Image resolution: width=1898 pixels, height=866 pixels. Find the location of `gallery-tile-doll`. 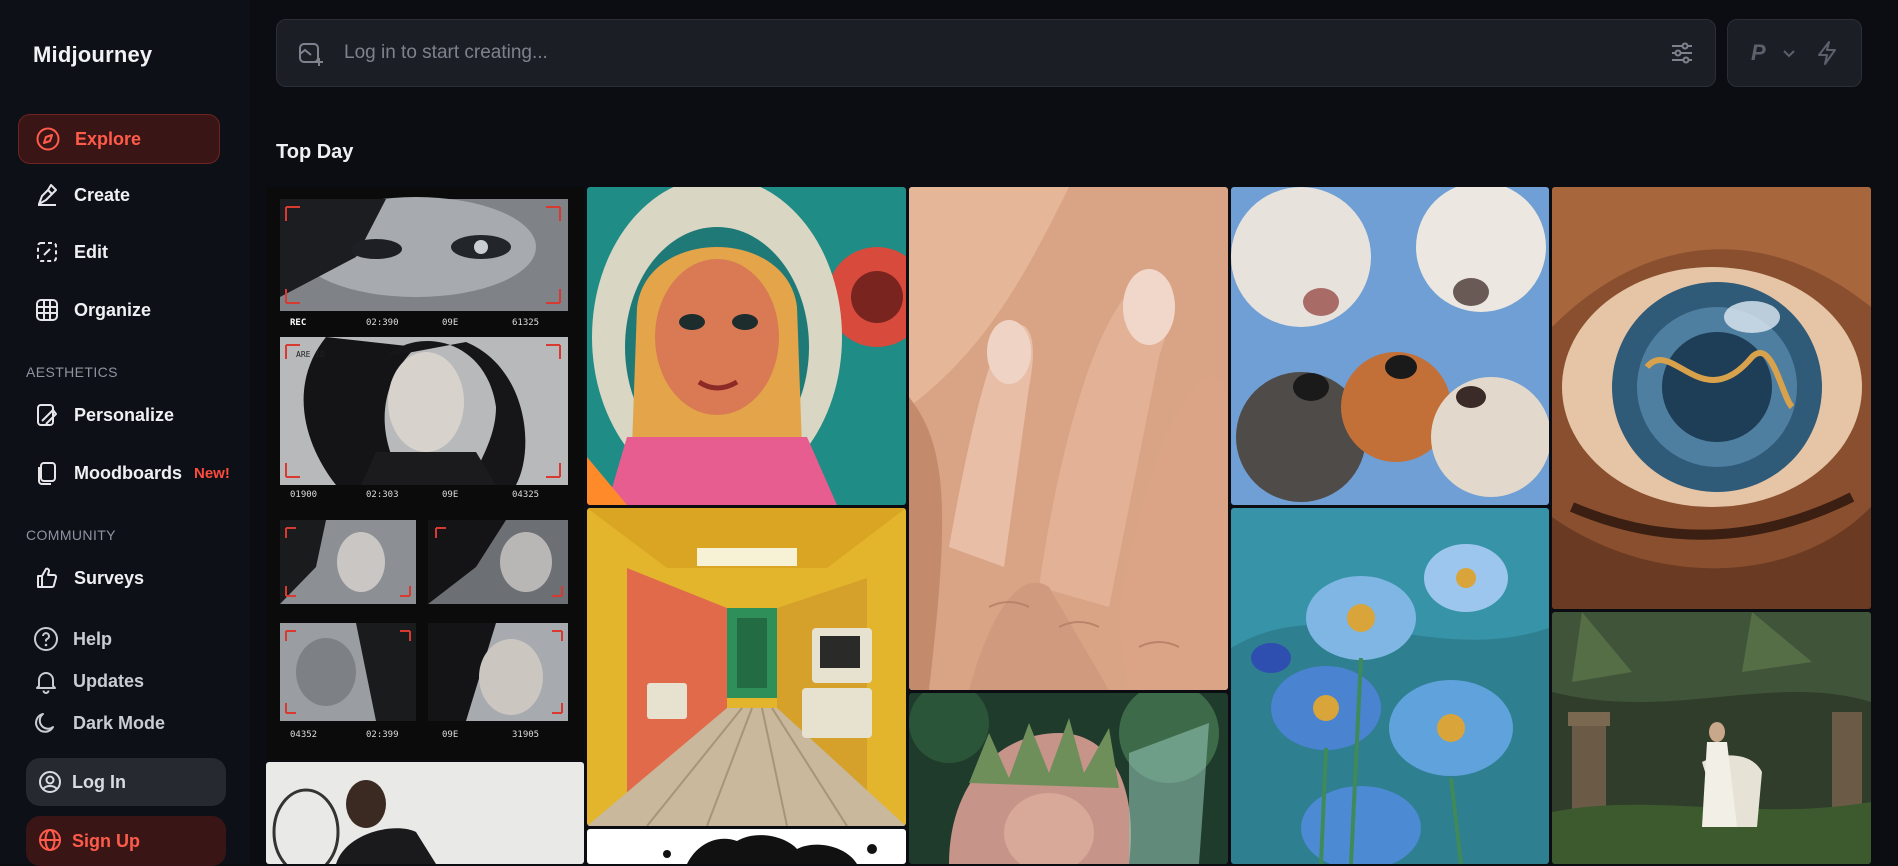

gallery-tile-doll is located at coordinates (746, 346).